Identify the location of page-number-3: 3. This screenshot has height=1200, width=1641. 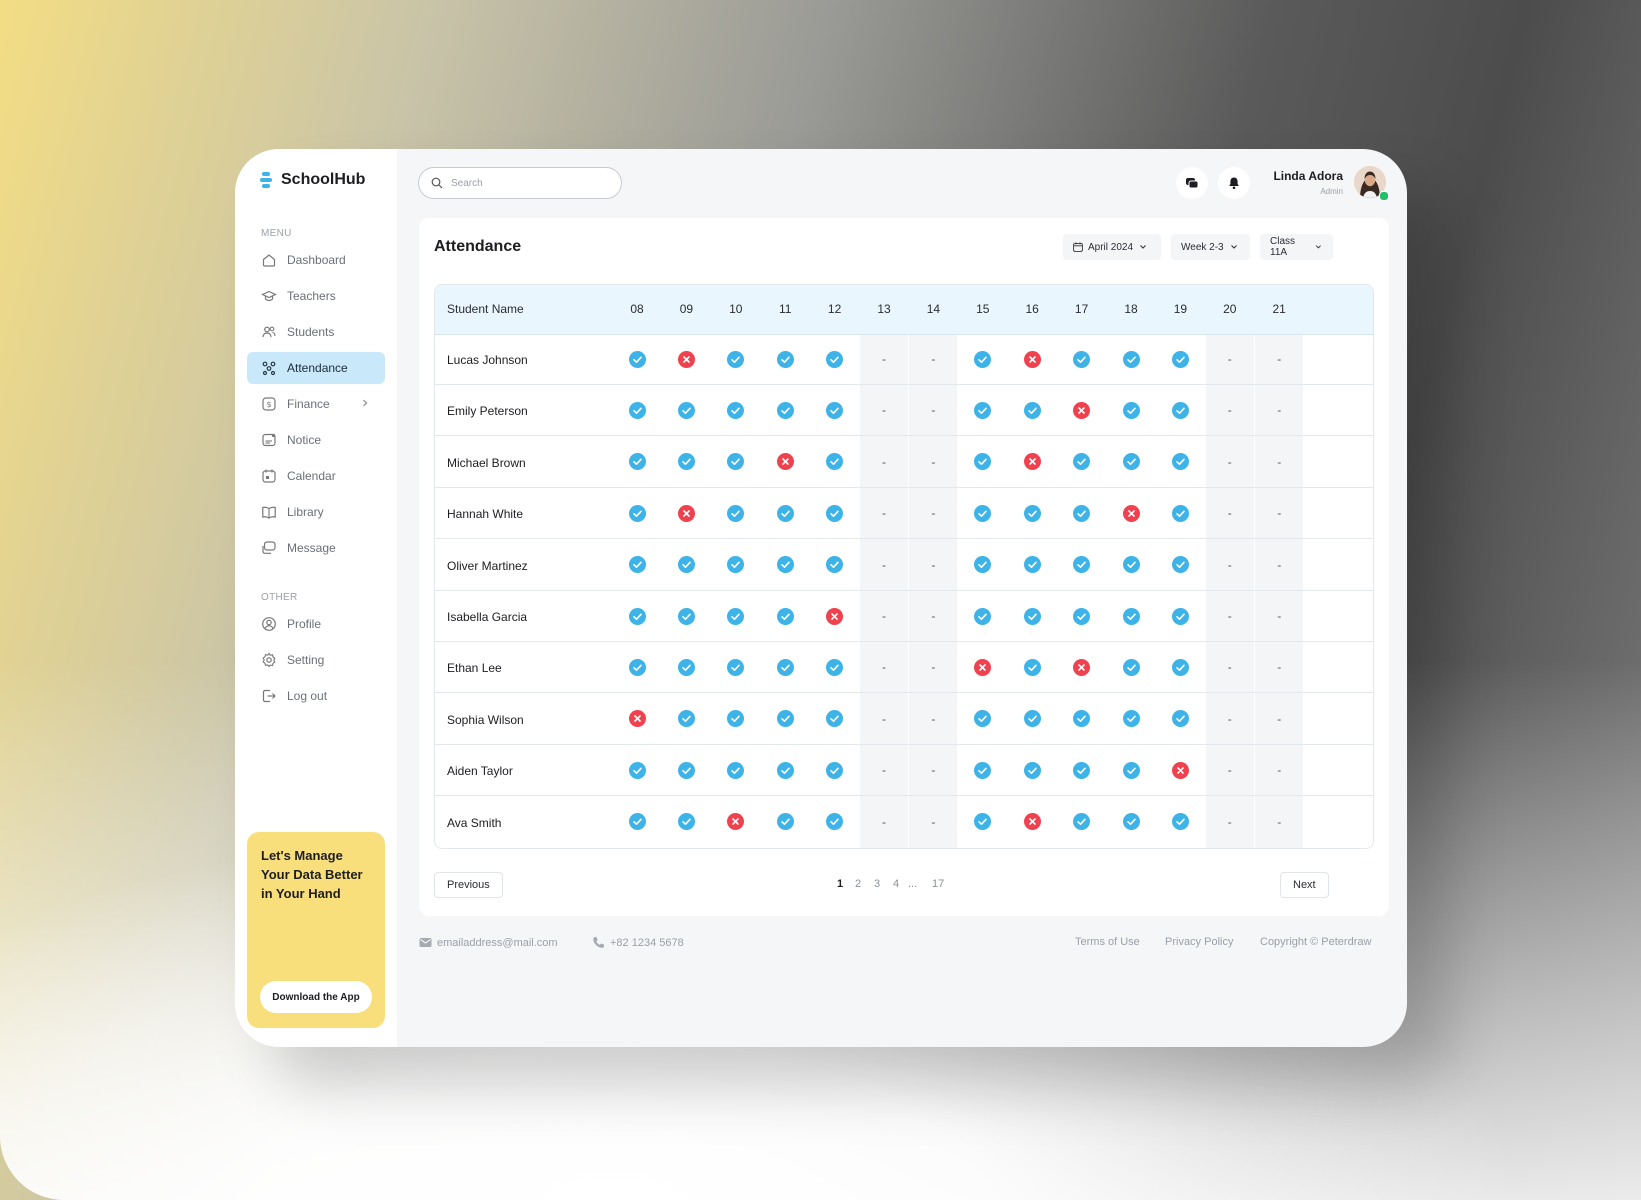
(877, 884).